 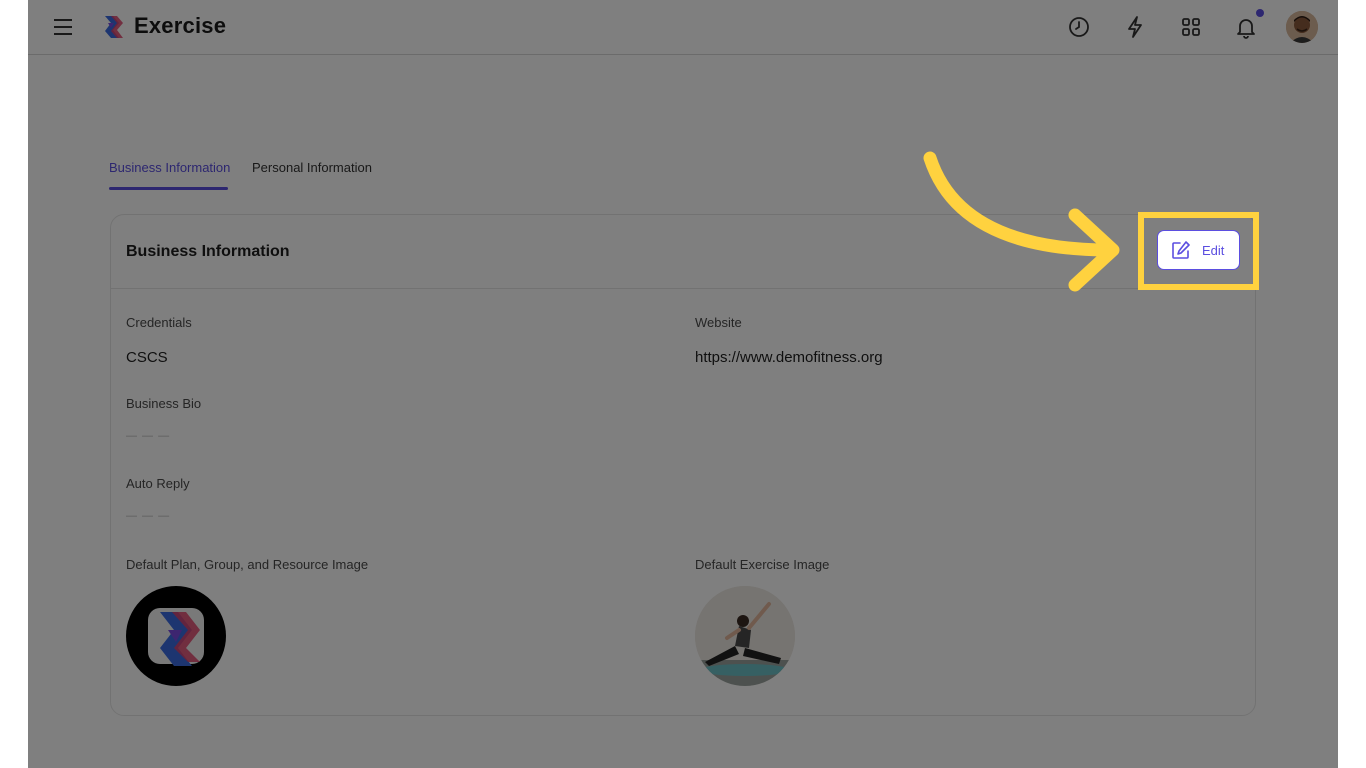 What do you see at coordinates (176, 636) in the screenshot?
I see `default-plan-image` at bounding box center [176, 636].